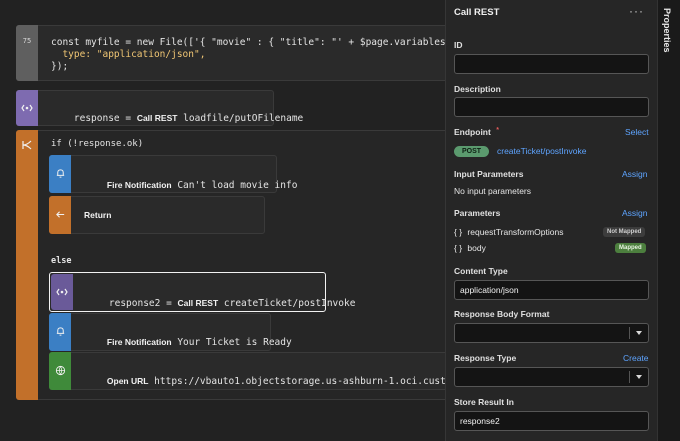 Image resolution: width=680 pixels, height=441 pixels. I want to click on fire-notification-1-message: Can't load movie info, so click(234, 185).